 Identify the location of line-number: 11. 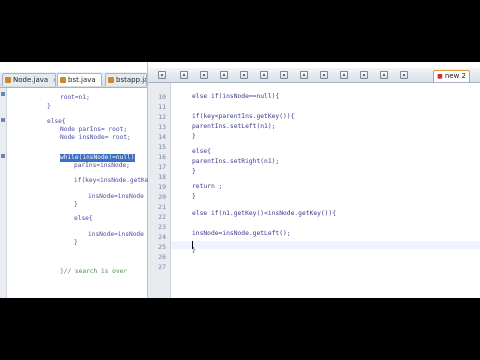
(162, 107).